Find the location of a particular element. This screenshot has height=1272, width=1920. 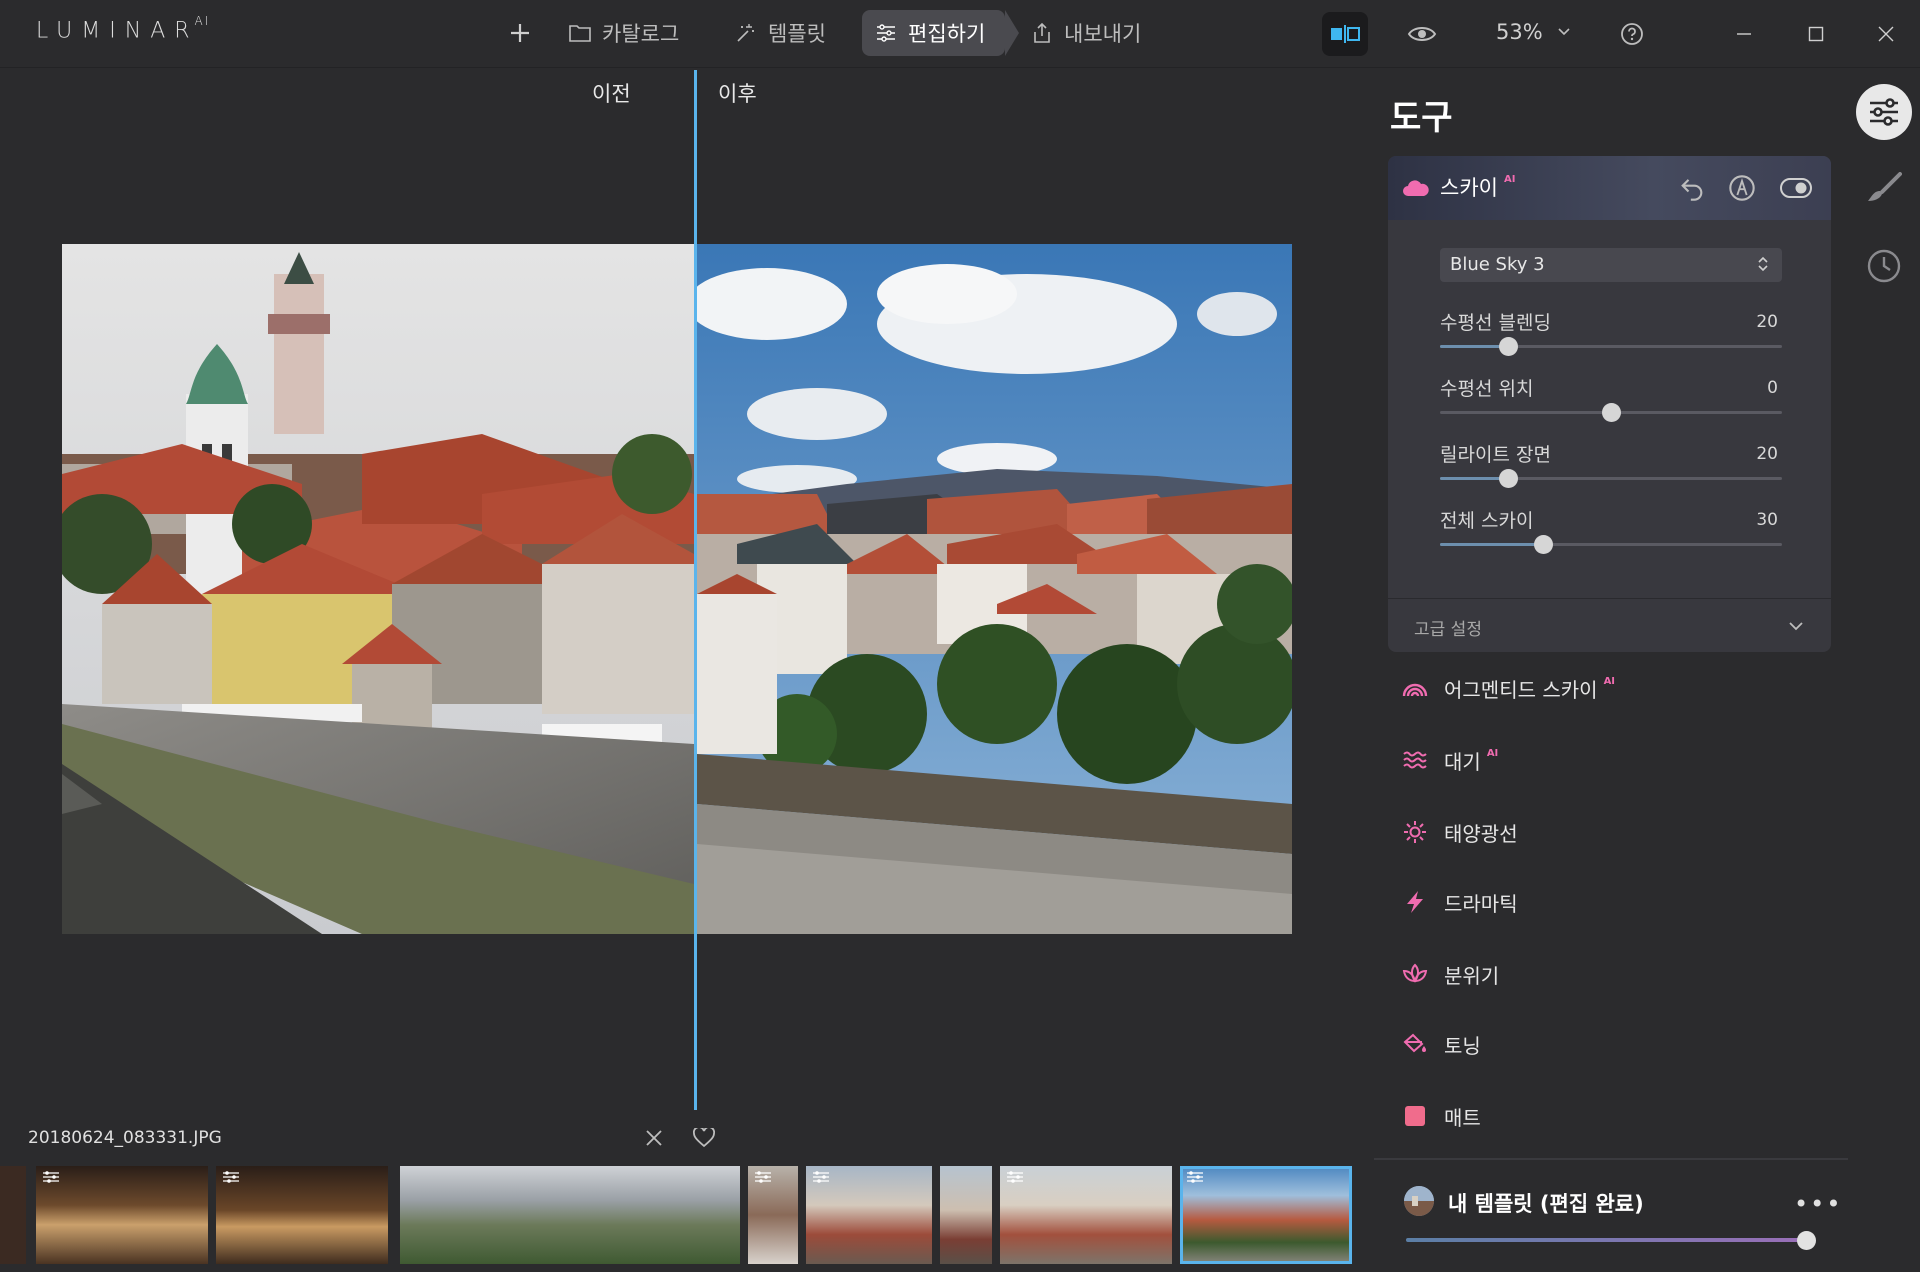

before-after-compare-button is located at coordinates (1345, 34).